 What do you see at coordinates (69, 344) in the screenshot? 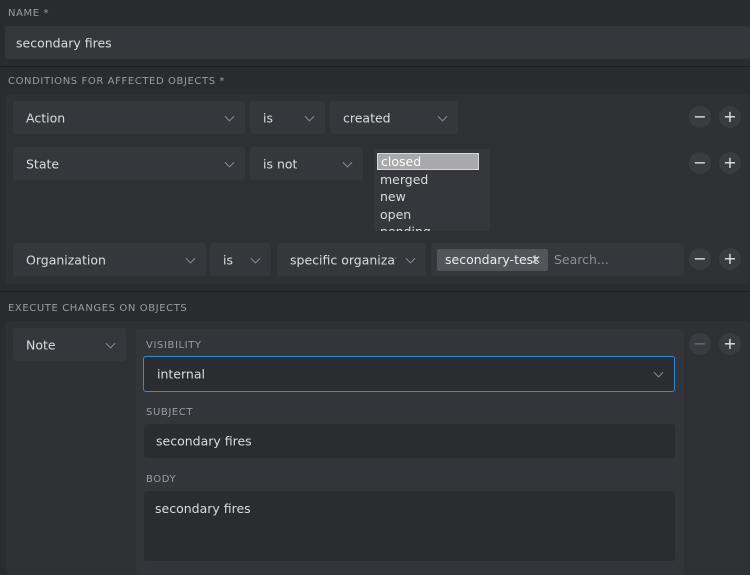
I see `execute-object-select: Note` at bounding box center [69, 344].